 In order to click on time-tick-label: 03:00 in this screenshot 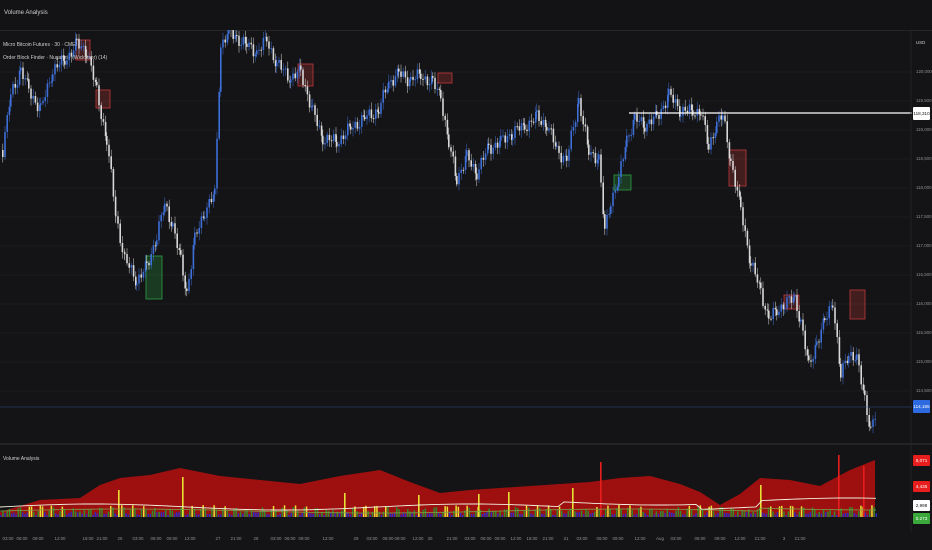, I will do `click(470, 538)`.